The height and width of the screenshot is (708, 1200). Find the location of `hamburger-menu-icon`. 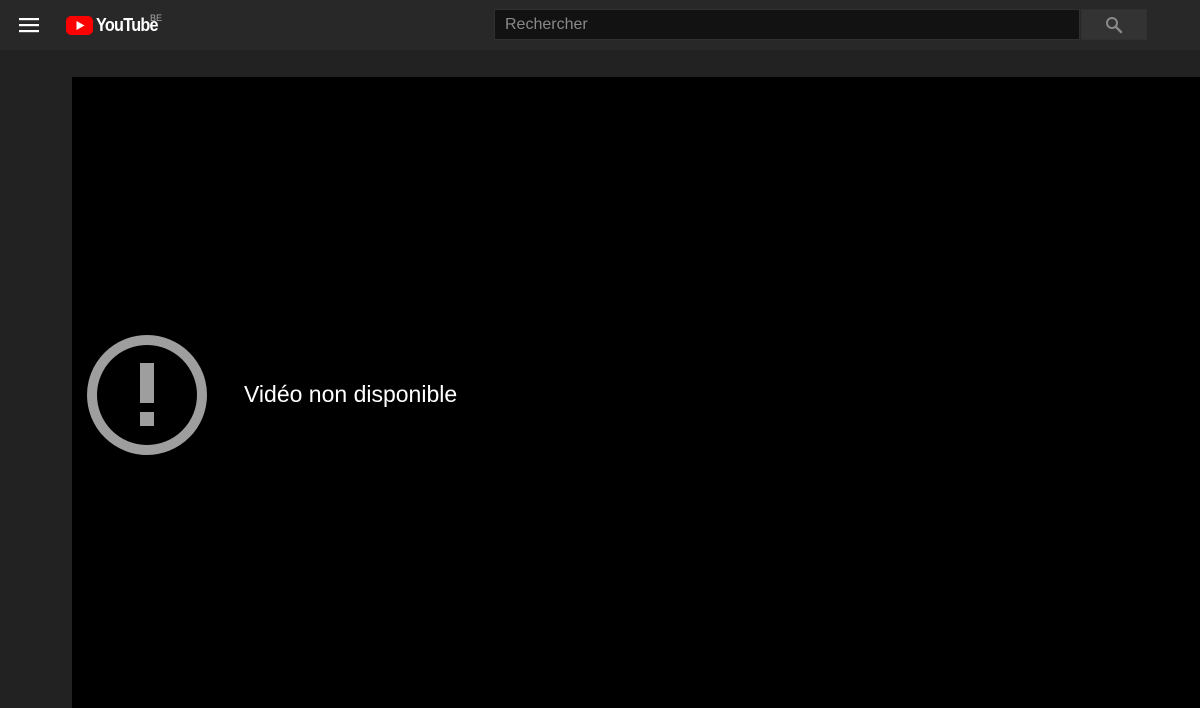

hamburger-menu-icon is located at coordinates (29, 25).